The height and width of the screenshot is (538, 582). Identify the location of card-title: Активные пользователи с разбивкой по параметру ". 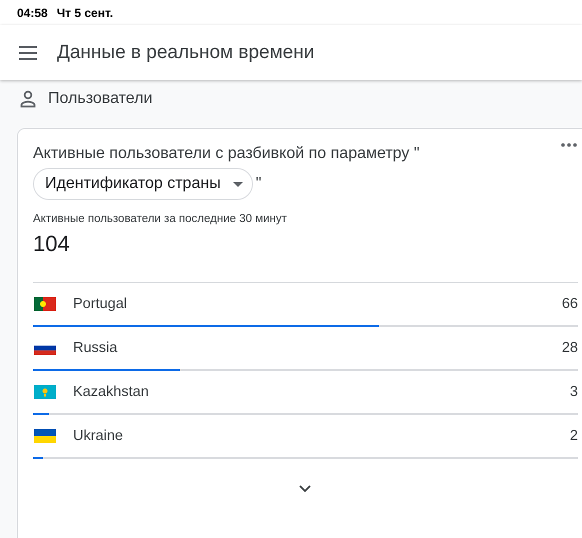
(226, 154).